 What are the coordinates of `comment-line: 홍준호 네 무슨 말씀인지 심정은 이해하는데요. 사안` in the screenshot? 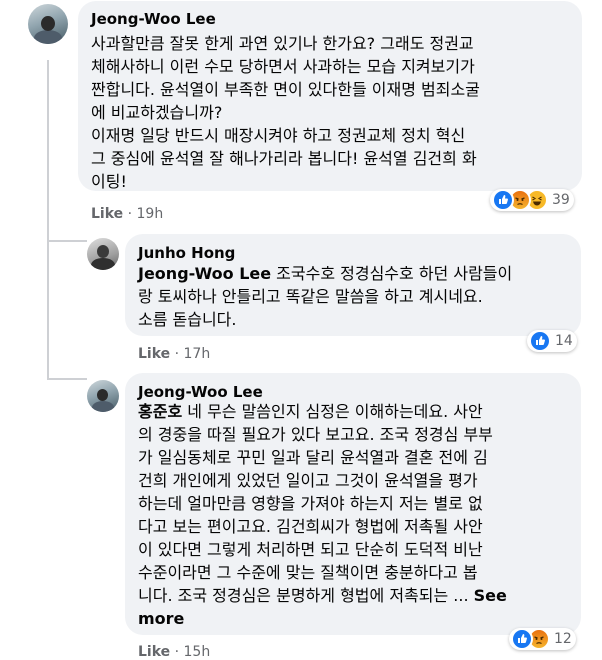 It's located at (358, 411).